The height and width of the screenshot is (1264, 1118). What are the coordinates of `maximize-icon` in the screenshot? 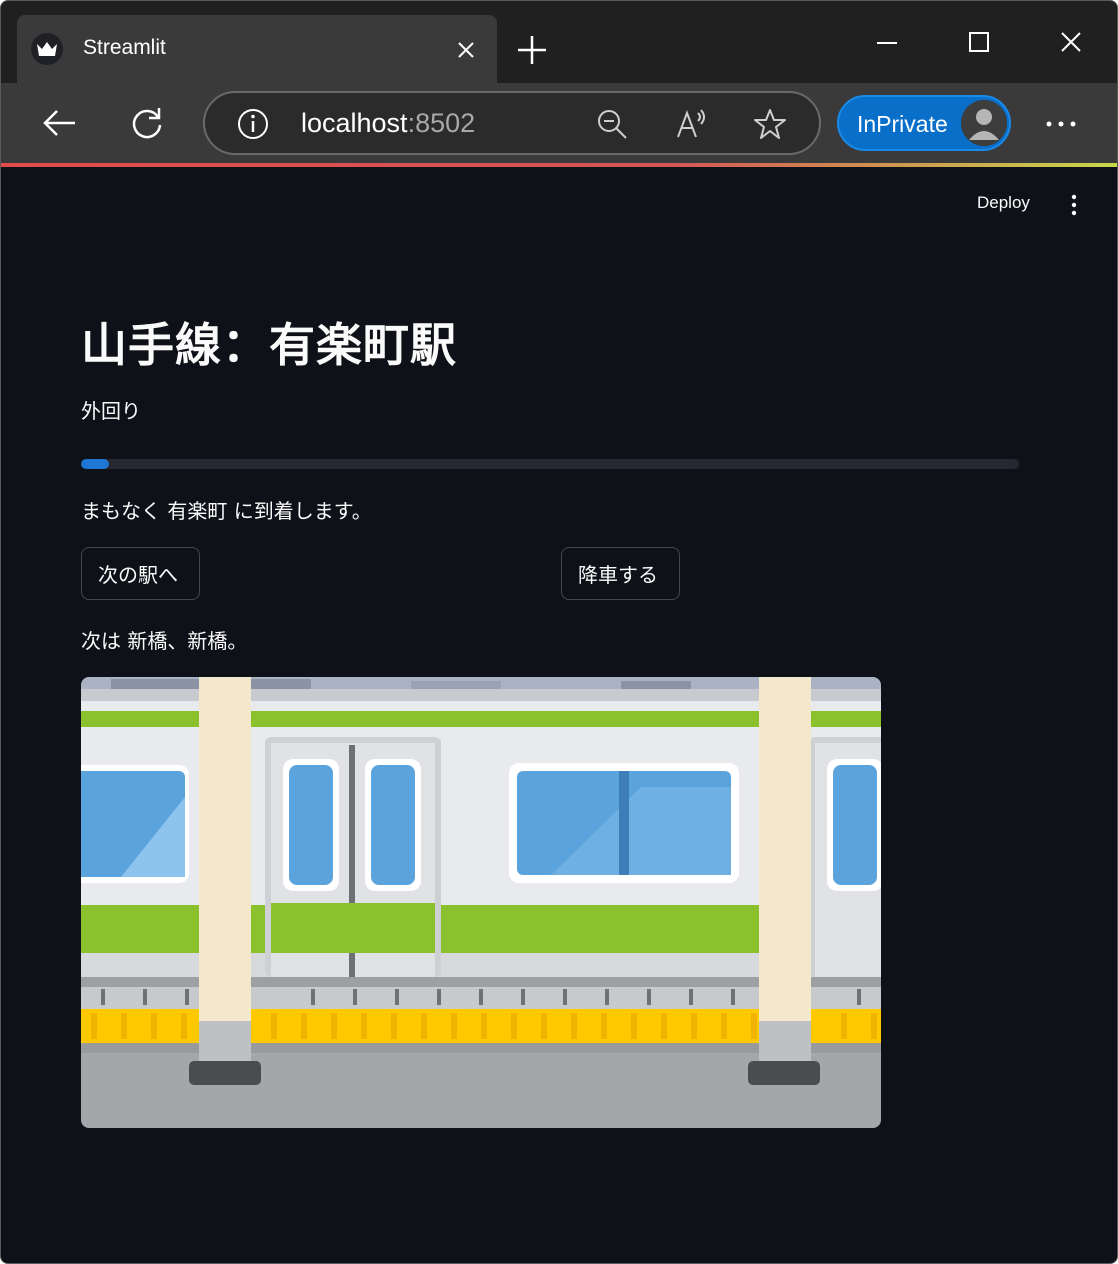 It's located at (979, 44).